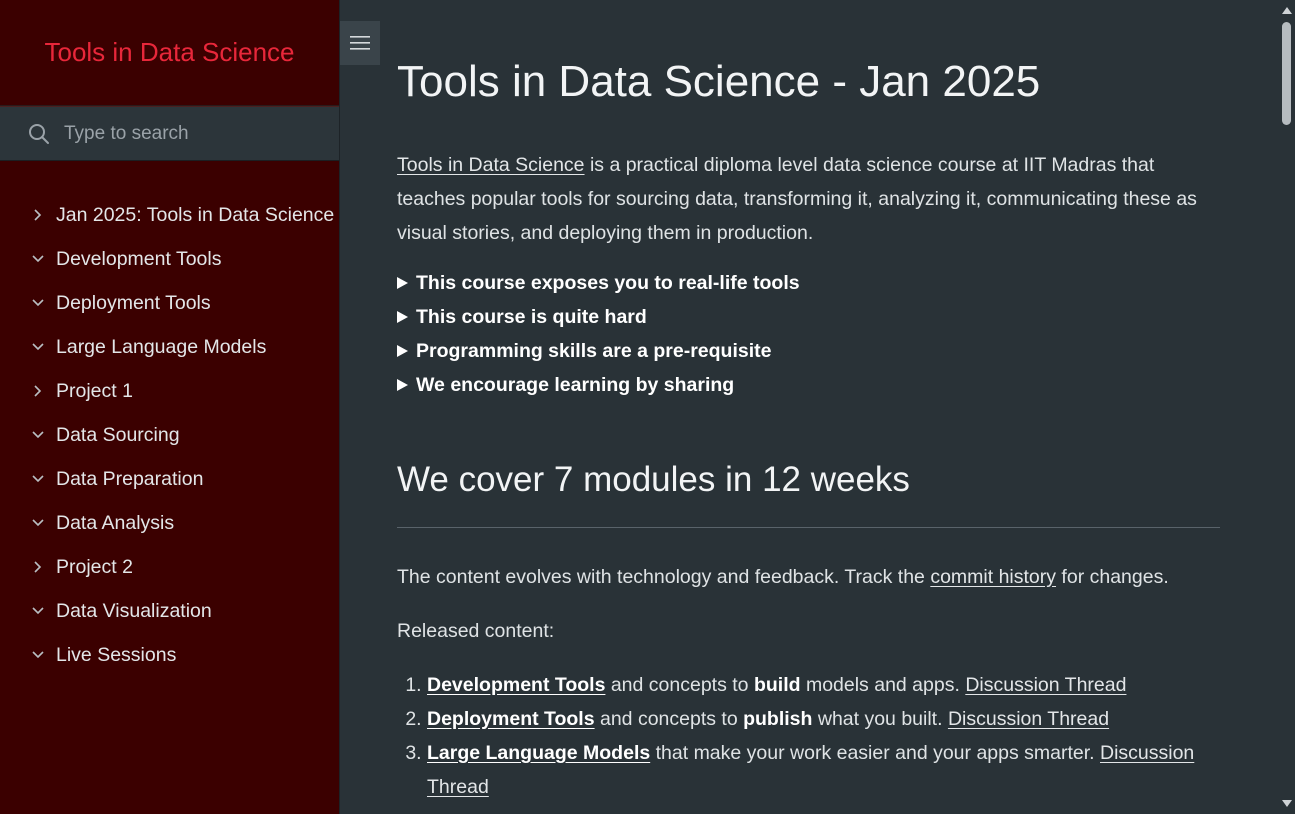 The width and height of the screenshot is (1295, 814). What do you see at coordinates (778, 719) in the screenshot?
I see `released-bold-text: publish` at bounding box center [778, 719].